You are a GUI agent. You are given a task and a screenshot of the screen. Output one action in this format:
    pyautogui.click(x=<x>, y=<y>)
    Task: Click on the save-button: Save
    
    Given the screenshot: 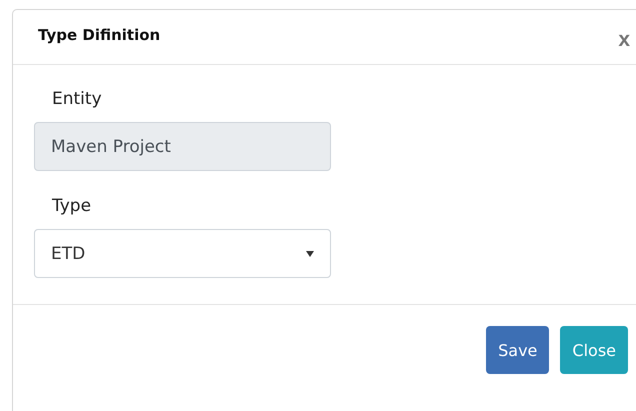 What is the action you would take?
    pyautogui.click(x=518, y=350)
    